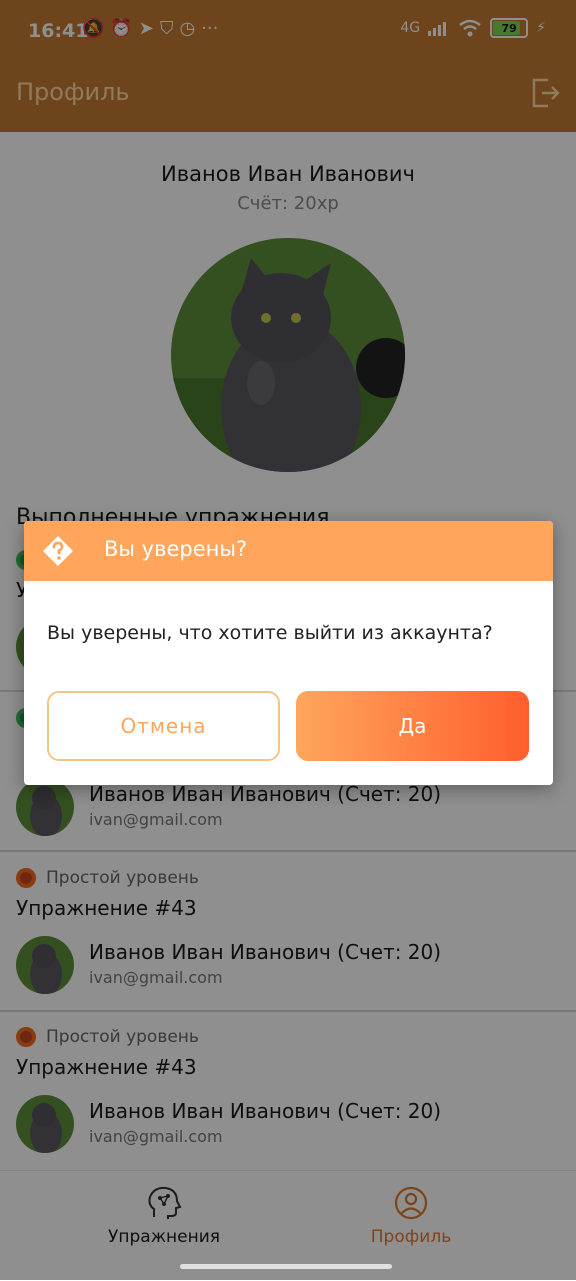 Image resolution: width=576 pixels, height=1281 pixels. I want to click on question-icon, so click(58, 551).